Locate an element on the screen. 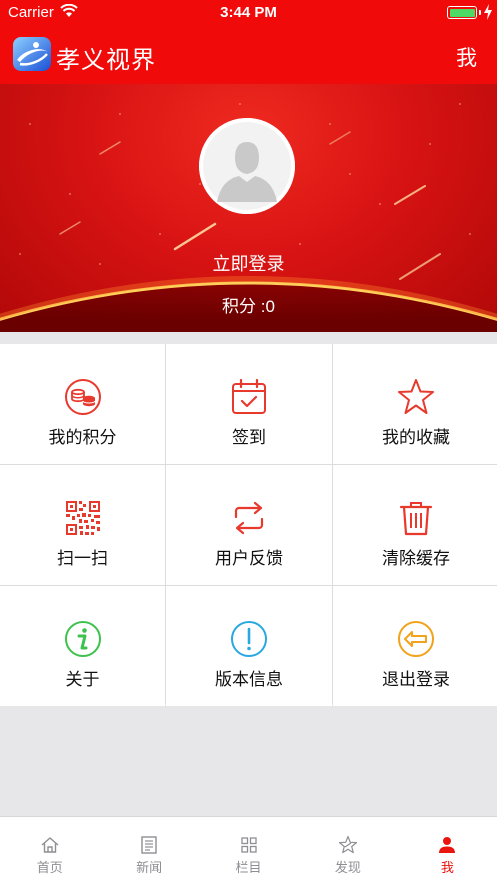  tab-discover: 发现 is located at coordinates (347, 850).